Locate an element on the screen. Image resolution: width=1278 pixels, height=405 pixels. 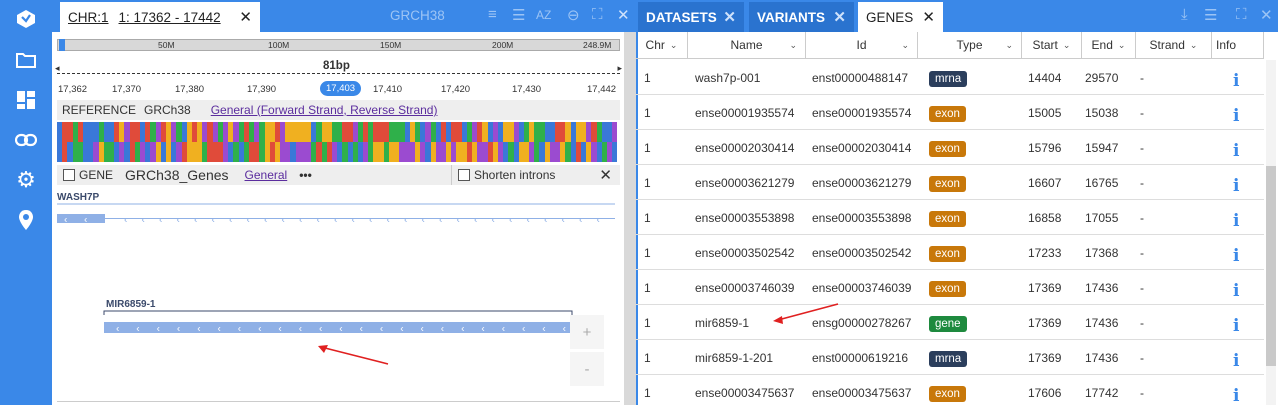
sort-az-icon: AZ is located at coordinates (543, 15).